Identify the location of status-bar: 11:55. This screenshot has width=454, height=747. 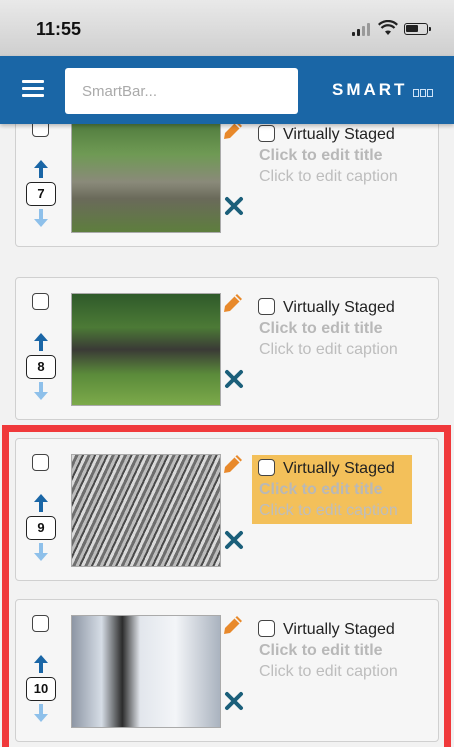
(227, 28).